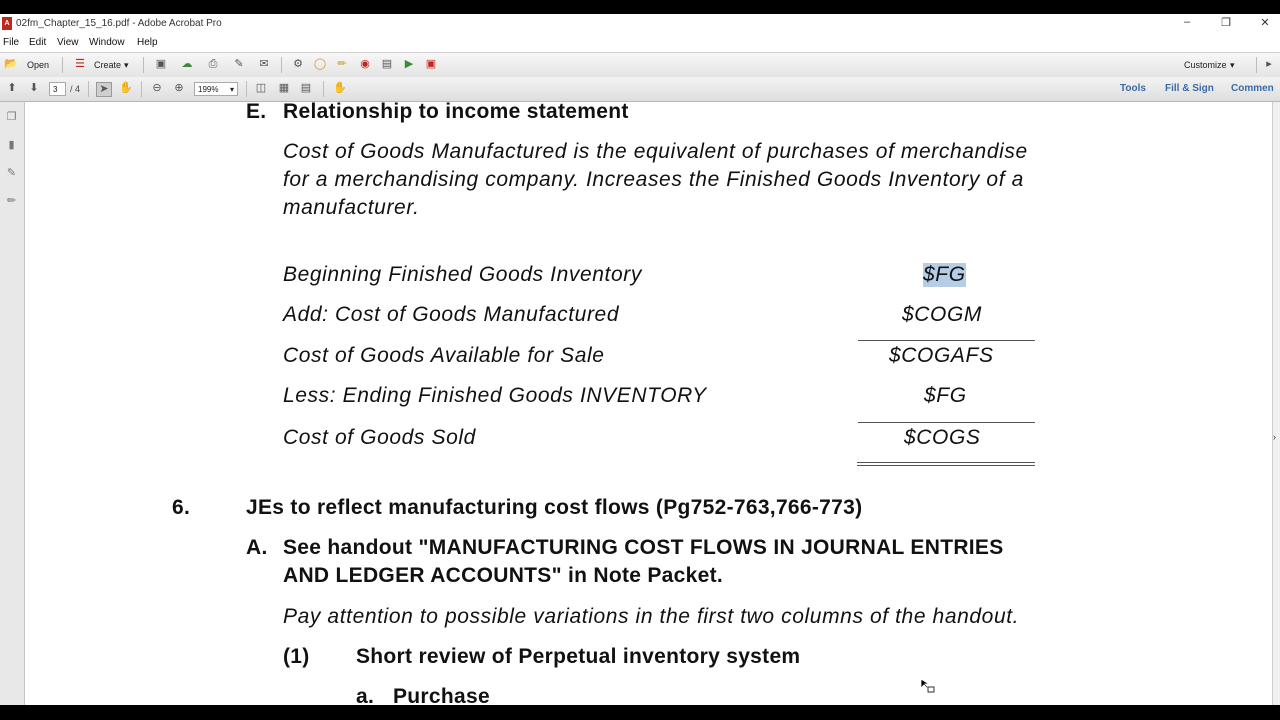  Describe the element at coordinates (57, 89) in the screenshot. I see `page-number-input: 3` at that location.